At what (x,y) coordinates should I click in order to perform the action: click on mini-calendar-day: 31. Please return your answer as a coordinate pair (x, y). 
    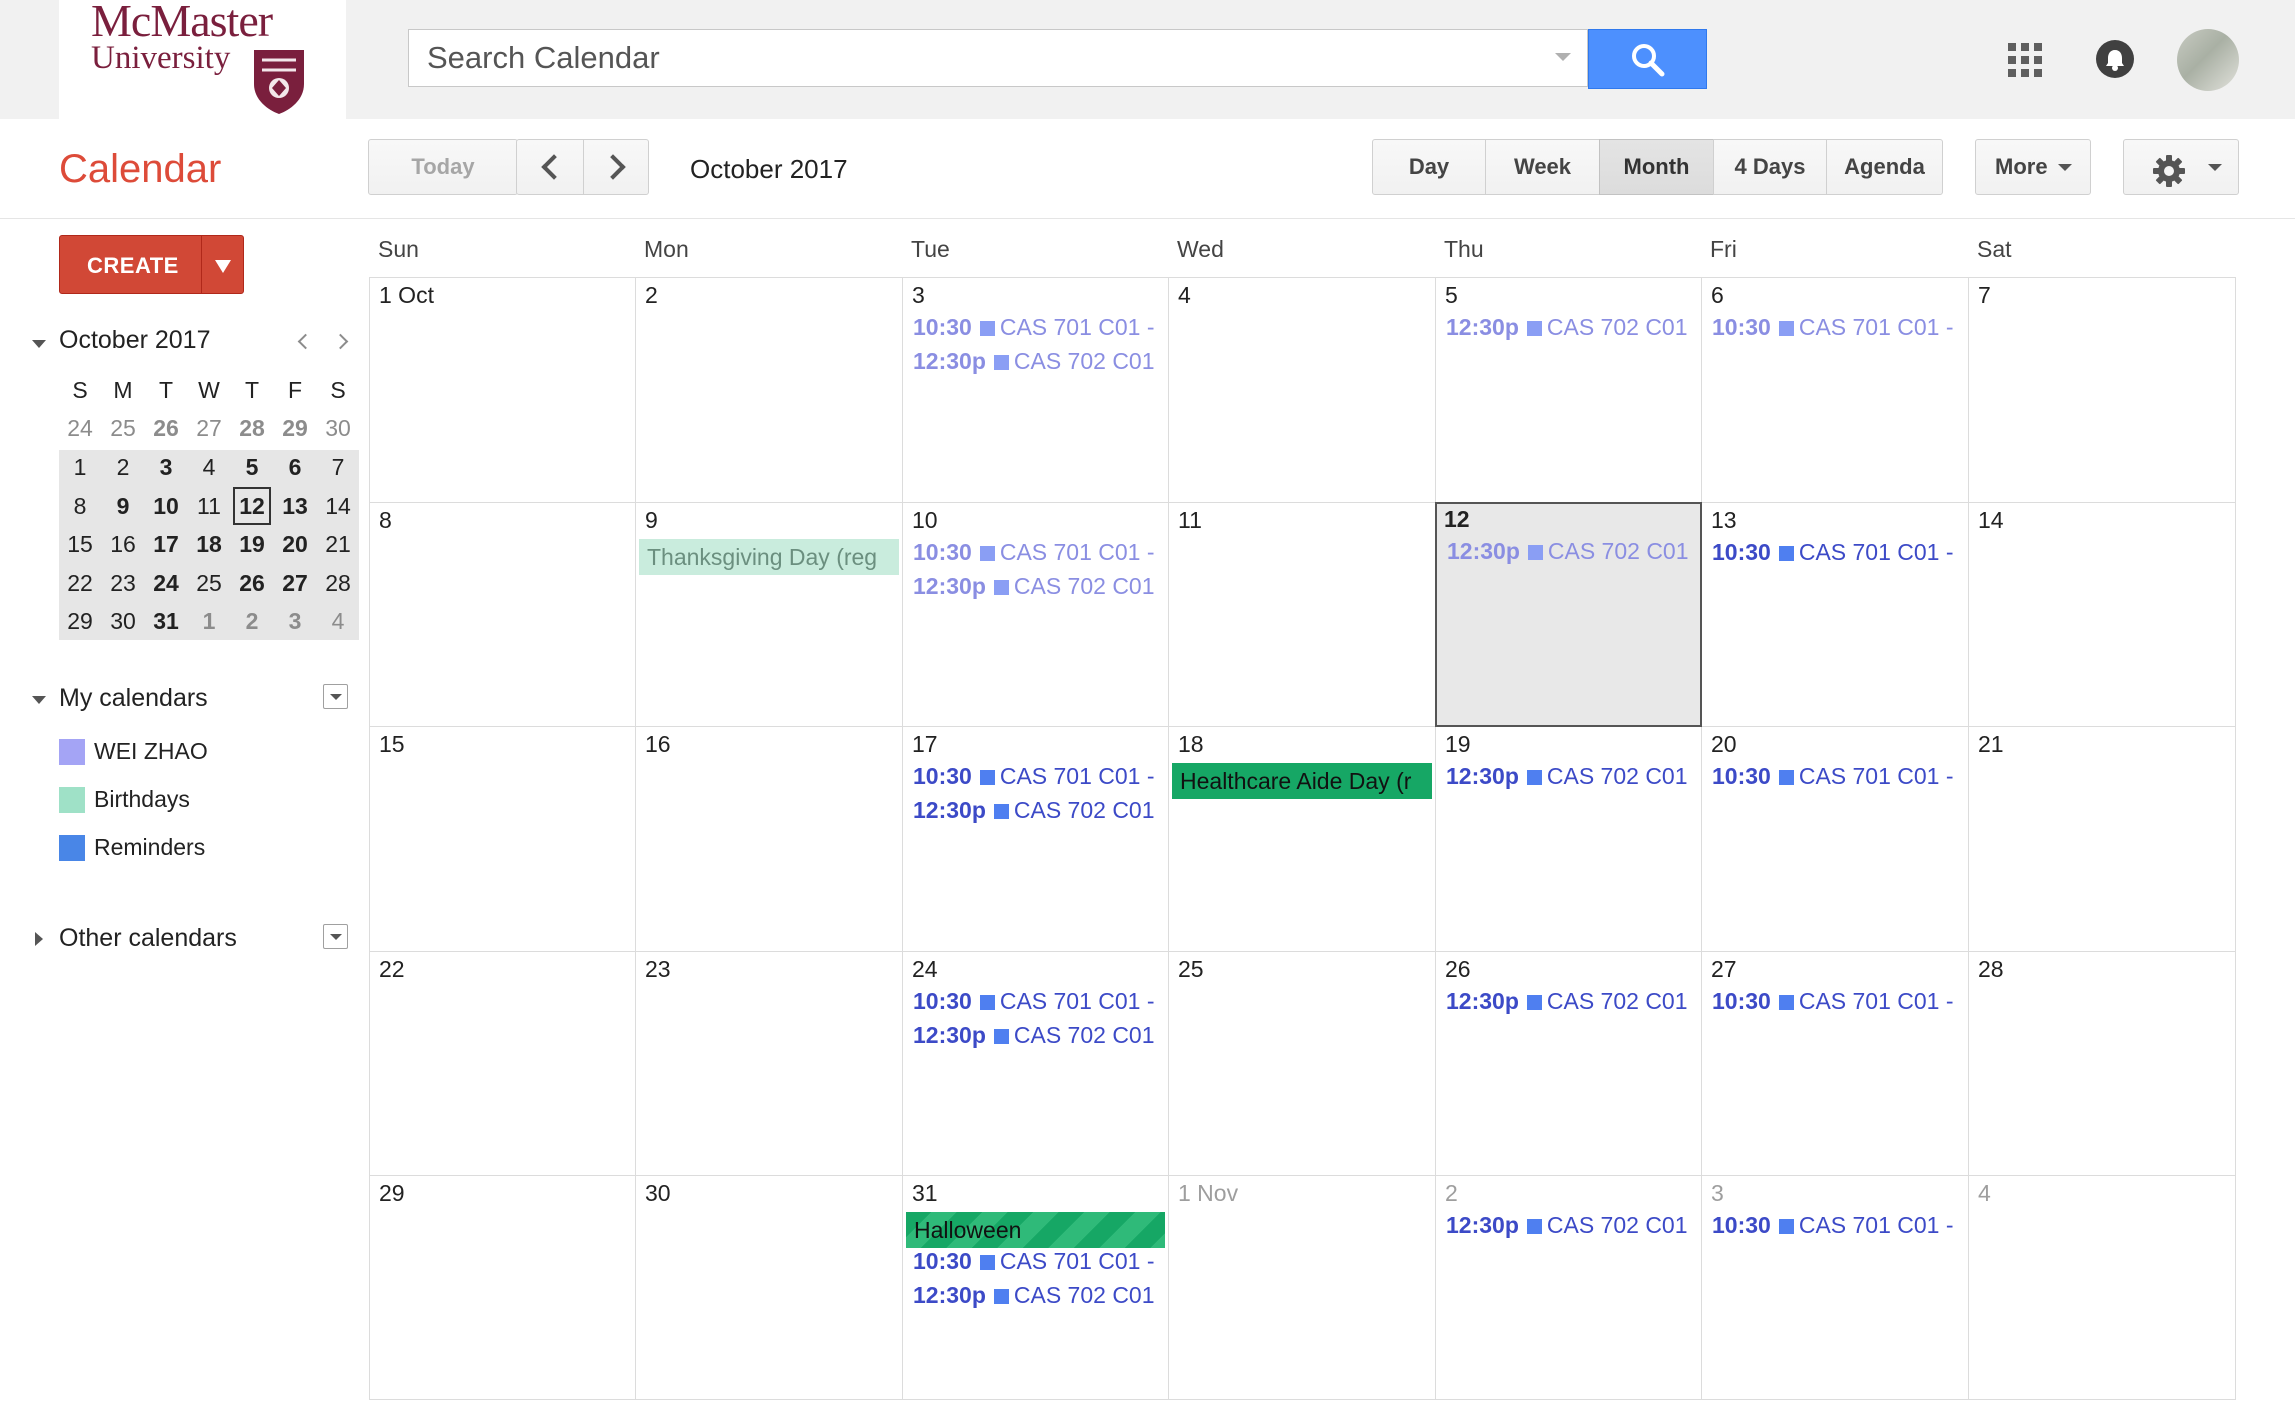
    Looking at the image, I should click on (166, 621).